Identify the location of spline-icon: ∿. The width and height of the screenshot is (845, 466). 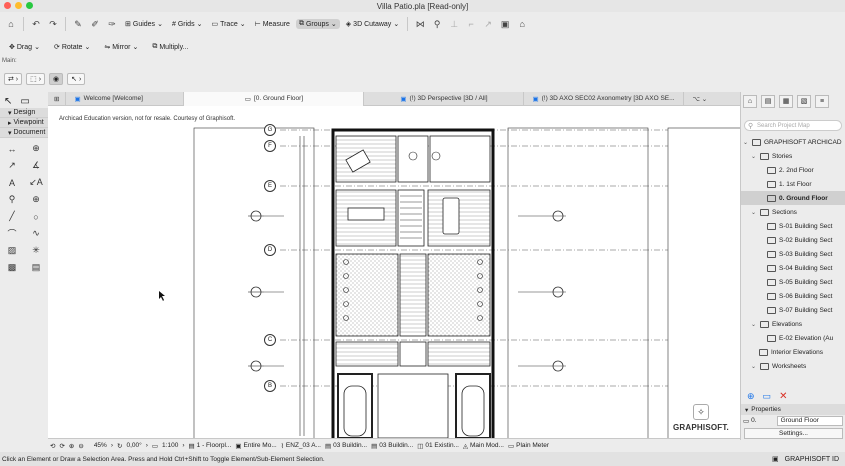
(36, 233).